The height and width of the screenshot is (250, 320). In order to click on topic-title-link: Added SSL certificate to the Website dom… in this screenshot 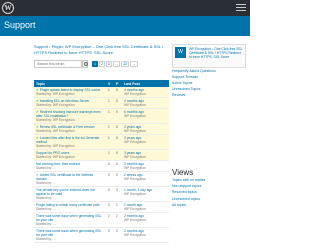, I will do `click(64, 177)`.